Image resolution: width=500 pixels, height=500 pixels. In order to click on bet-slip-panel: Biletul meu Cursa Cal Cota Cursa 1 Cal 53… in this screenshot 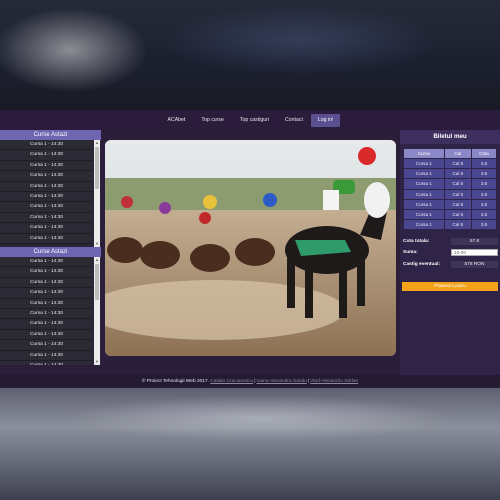, I will do `click(450, 252)`.